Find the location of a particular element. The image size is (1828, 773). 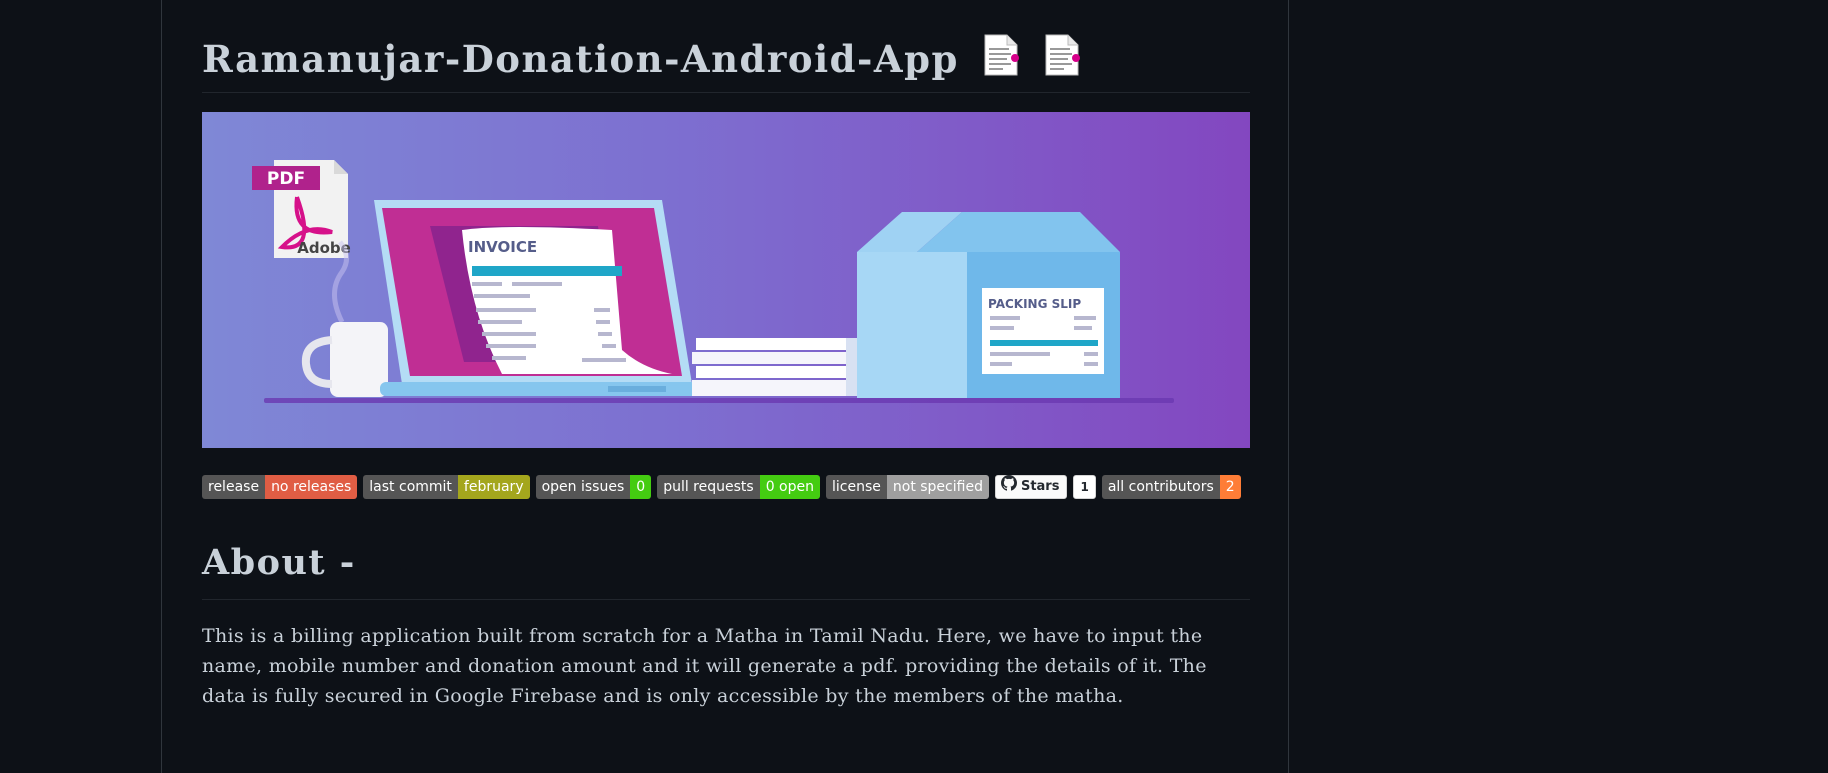

repo-title-text: Ramanujar-Donation-Android-App is located at coordinates (580, 59).